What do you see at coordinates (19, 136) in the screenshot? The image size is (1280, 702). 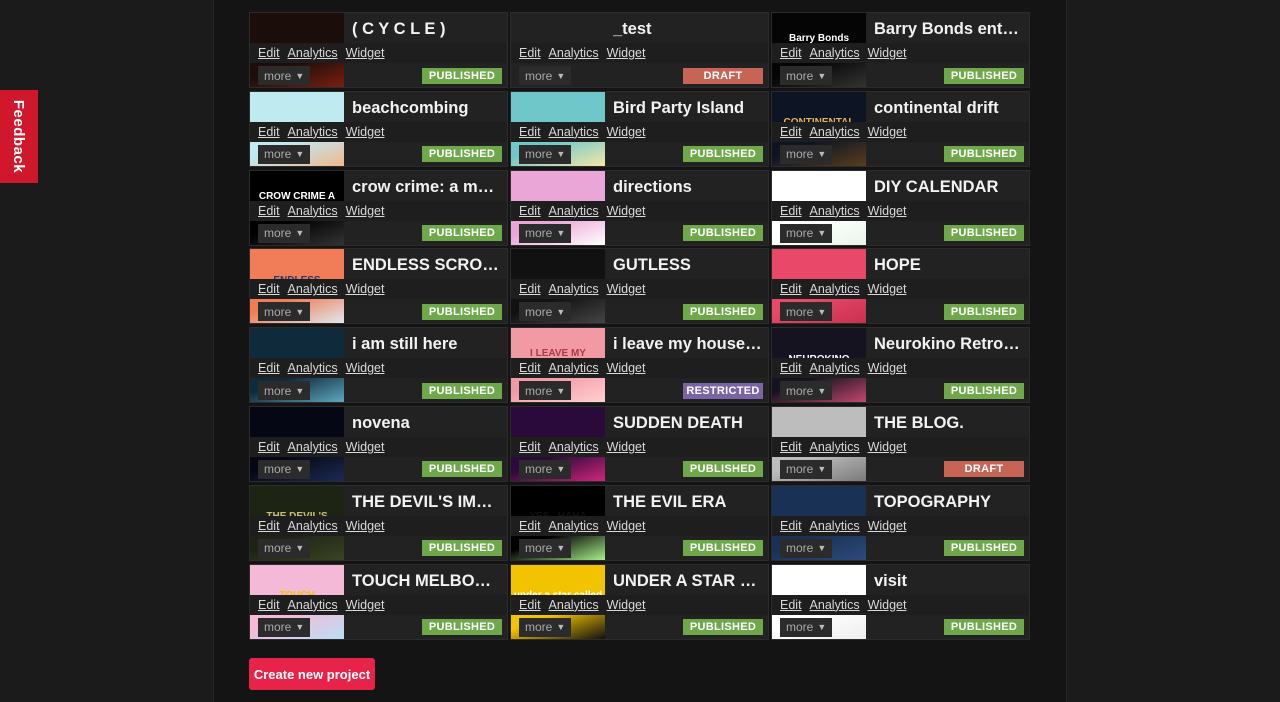 I see `feedback-tab: Feedback` at bounding box center [19, 136].